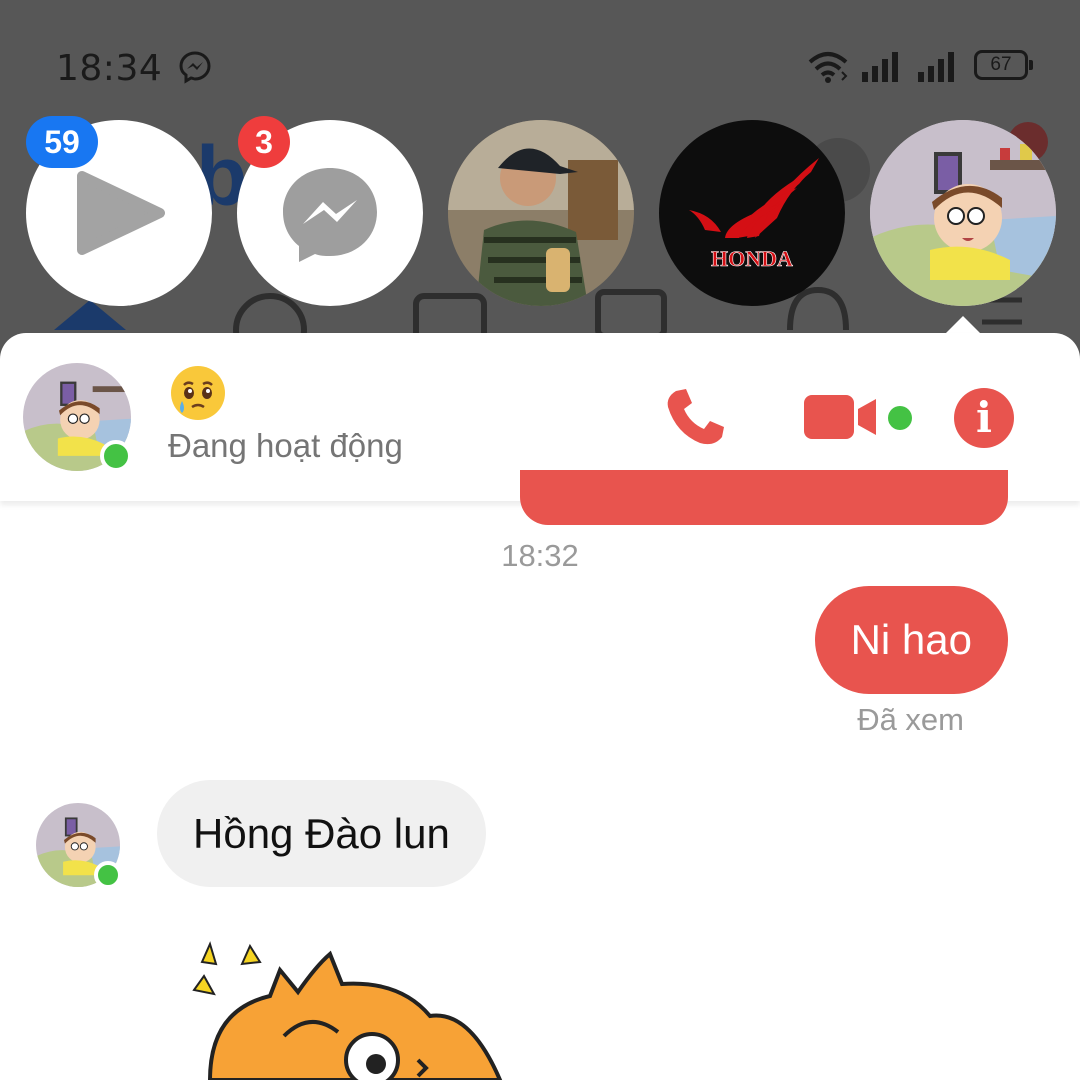 This screenshot has width=1080, height=1080. I want to click on popup-pointer, so click(963, 325).